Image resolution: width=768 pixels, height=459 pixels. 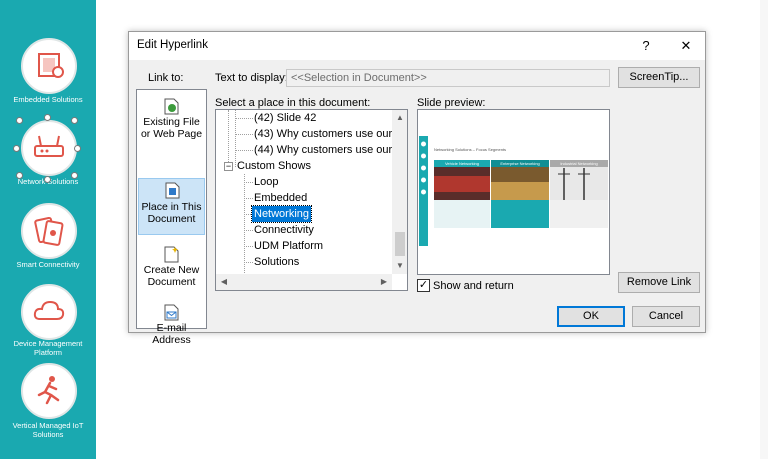 I want to click on close-button: ✕, so click(x=686, y=46).